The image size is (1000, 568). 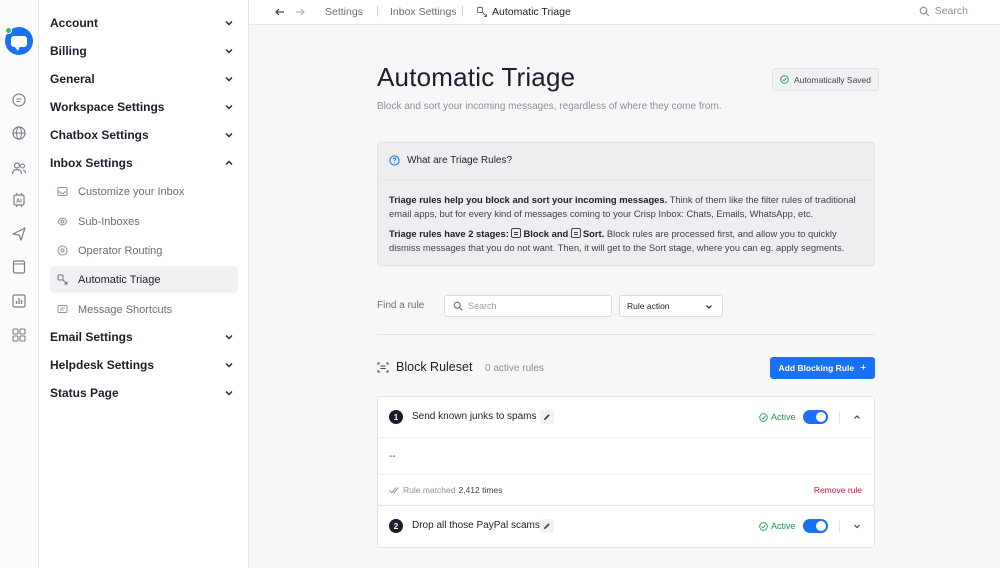 I want to click on forward-arrow-icon, so click(x=300, y=12).